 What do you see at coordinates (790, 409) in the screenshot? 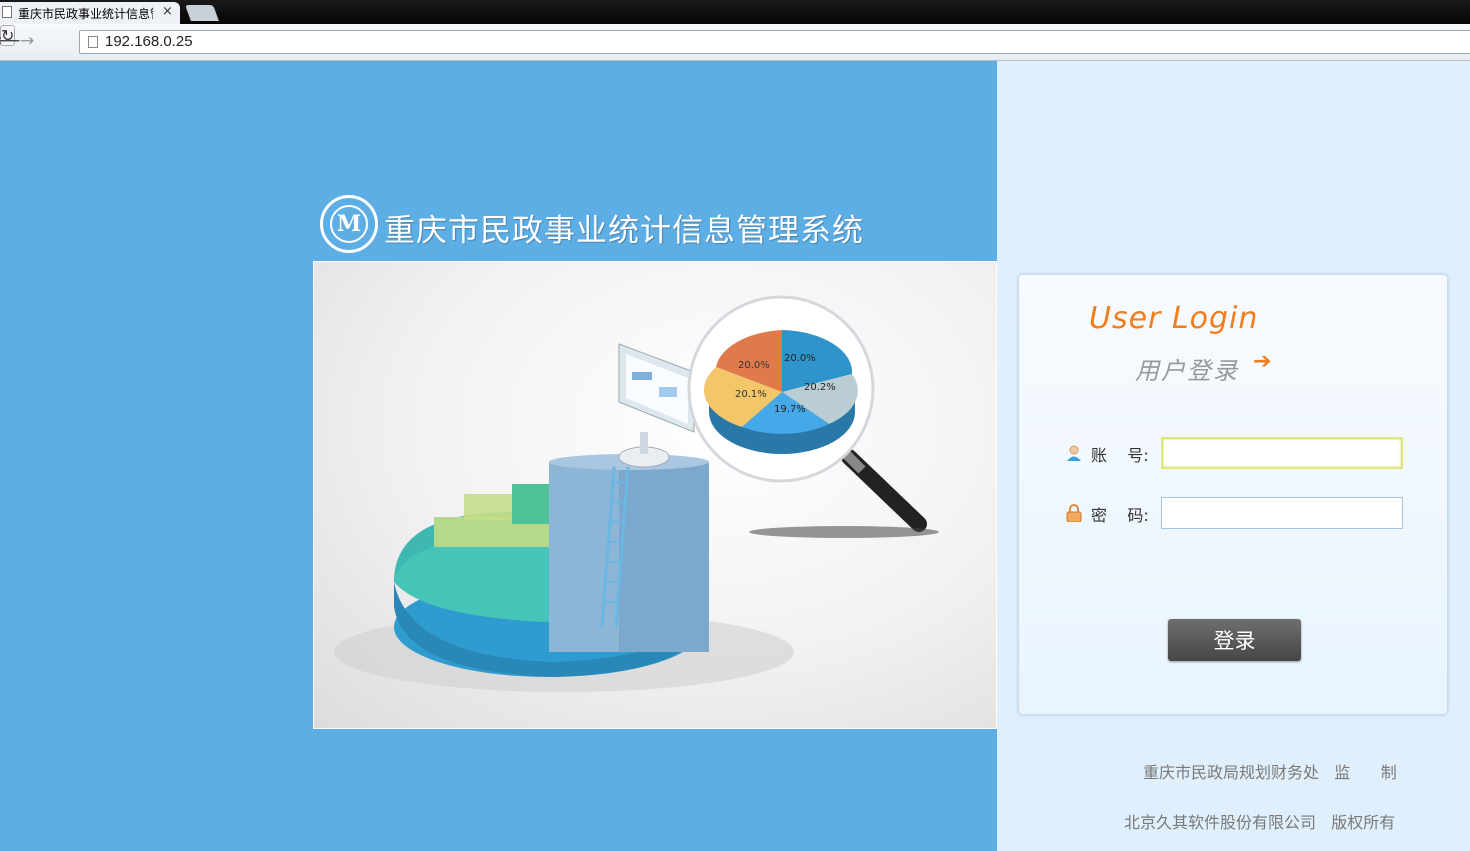
I see `pie-label-lightblue: 19.7%` at bounding box center [790, 409].